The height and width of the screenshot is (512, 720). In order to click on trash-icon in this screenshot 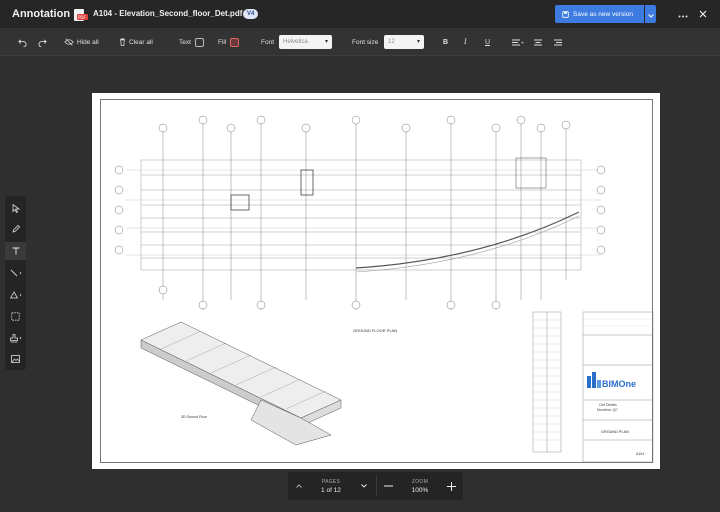, I will do `click(122, 42)`.